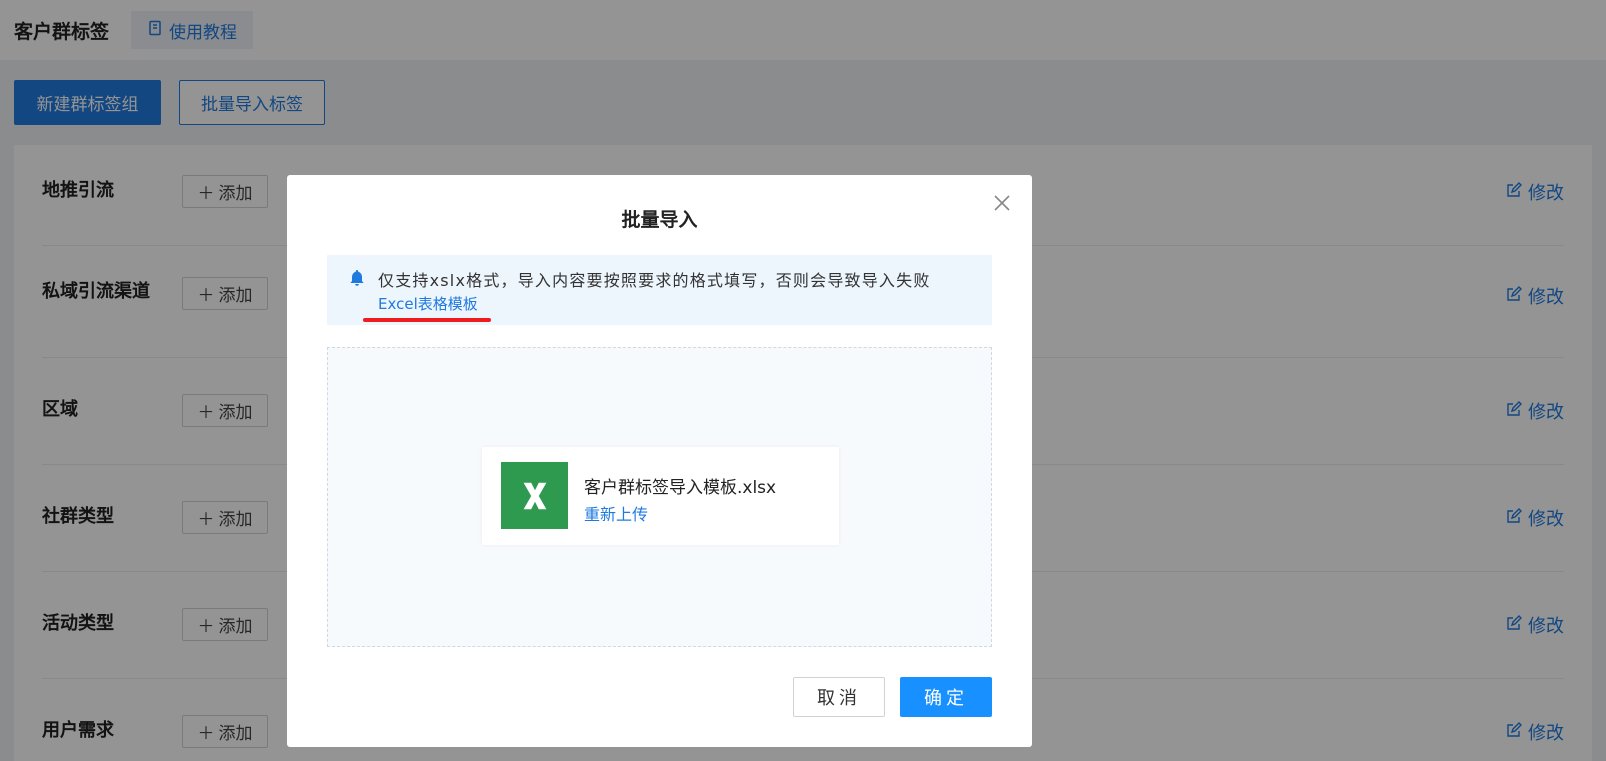 This screenshot has width=1606, height=761. What do you see at coordinates (357, 278) in the screenshot?
I see `bell-icon` at bounding box center [357, 278].